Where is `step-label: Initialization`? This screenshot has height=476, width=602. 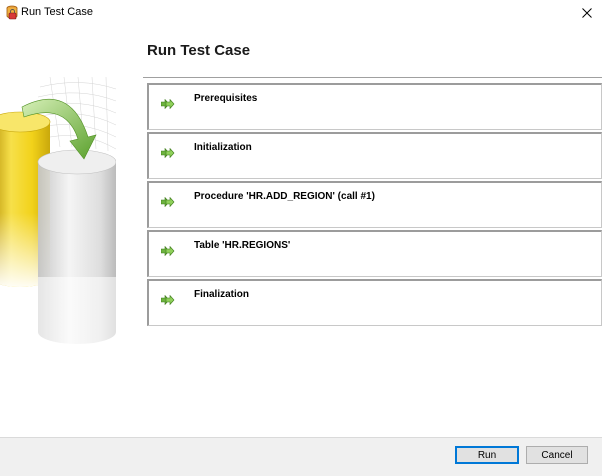
step-label: Initialization is located at coordinates (223, 147).